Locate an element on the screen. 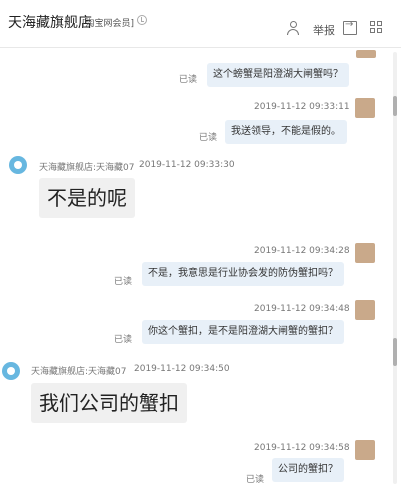 The image size is (401, 490). chat-header: 天海藏旗舰店 [淘宝网会员] 举报 is located at coordinates (200, 24).